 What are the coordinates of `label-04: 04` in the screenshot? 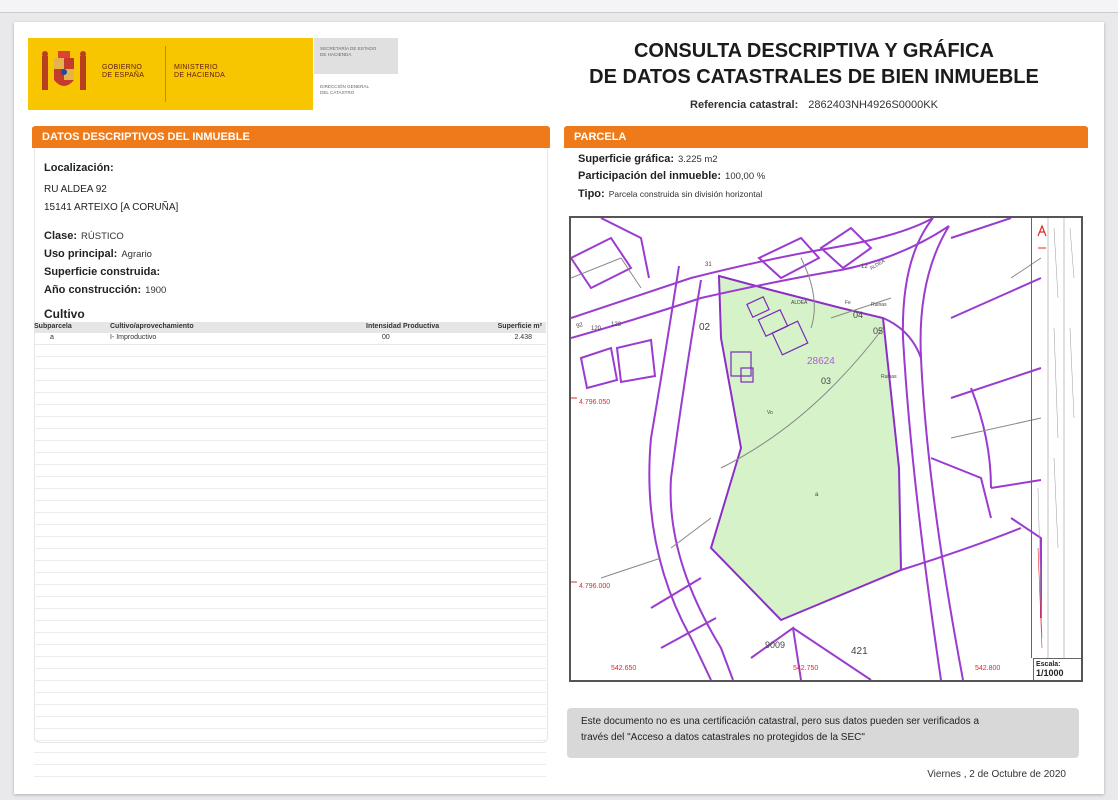 It's located at (858, 315).